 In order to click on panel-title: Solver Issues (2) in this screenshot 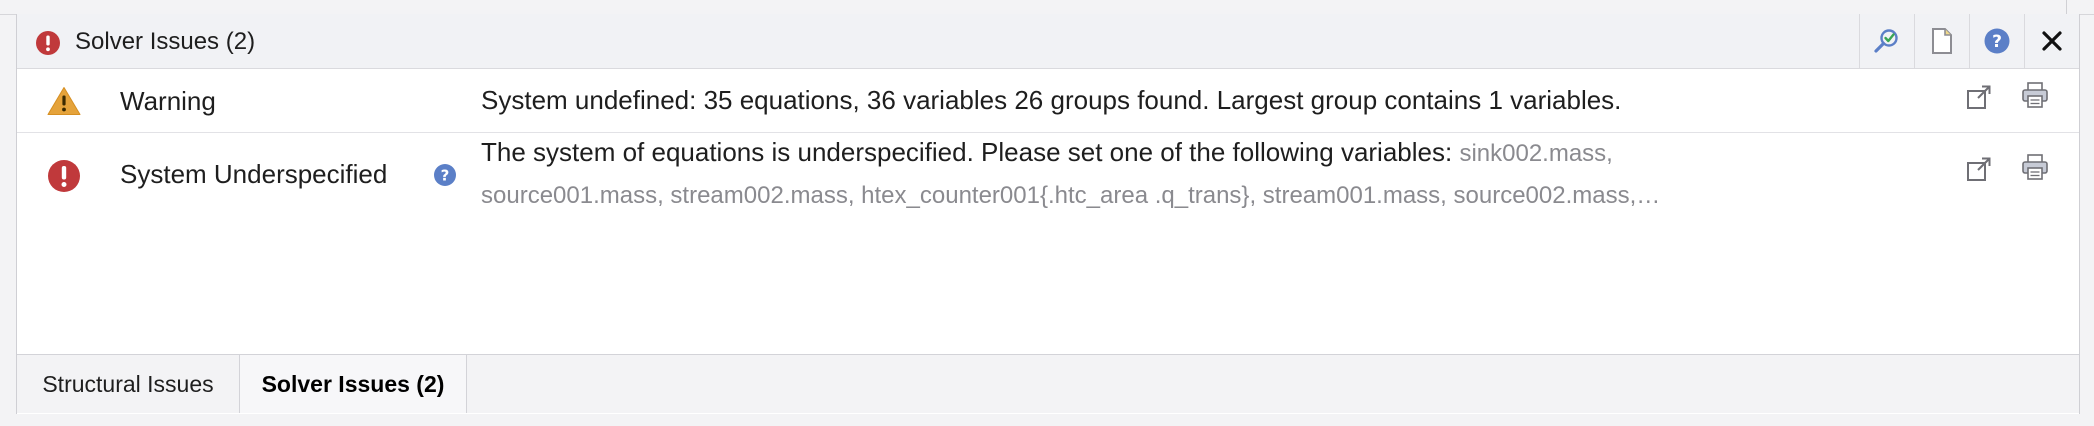, I will do `click(165, 41)`.